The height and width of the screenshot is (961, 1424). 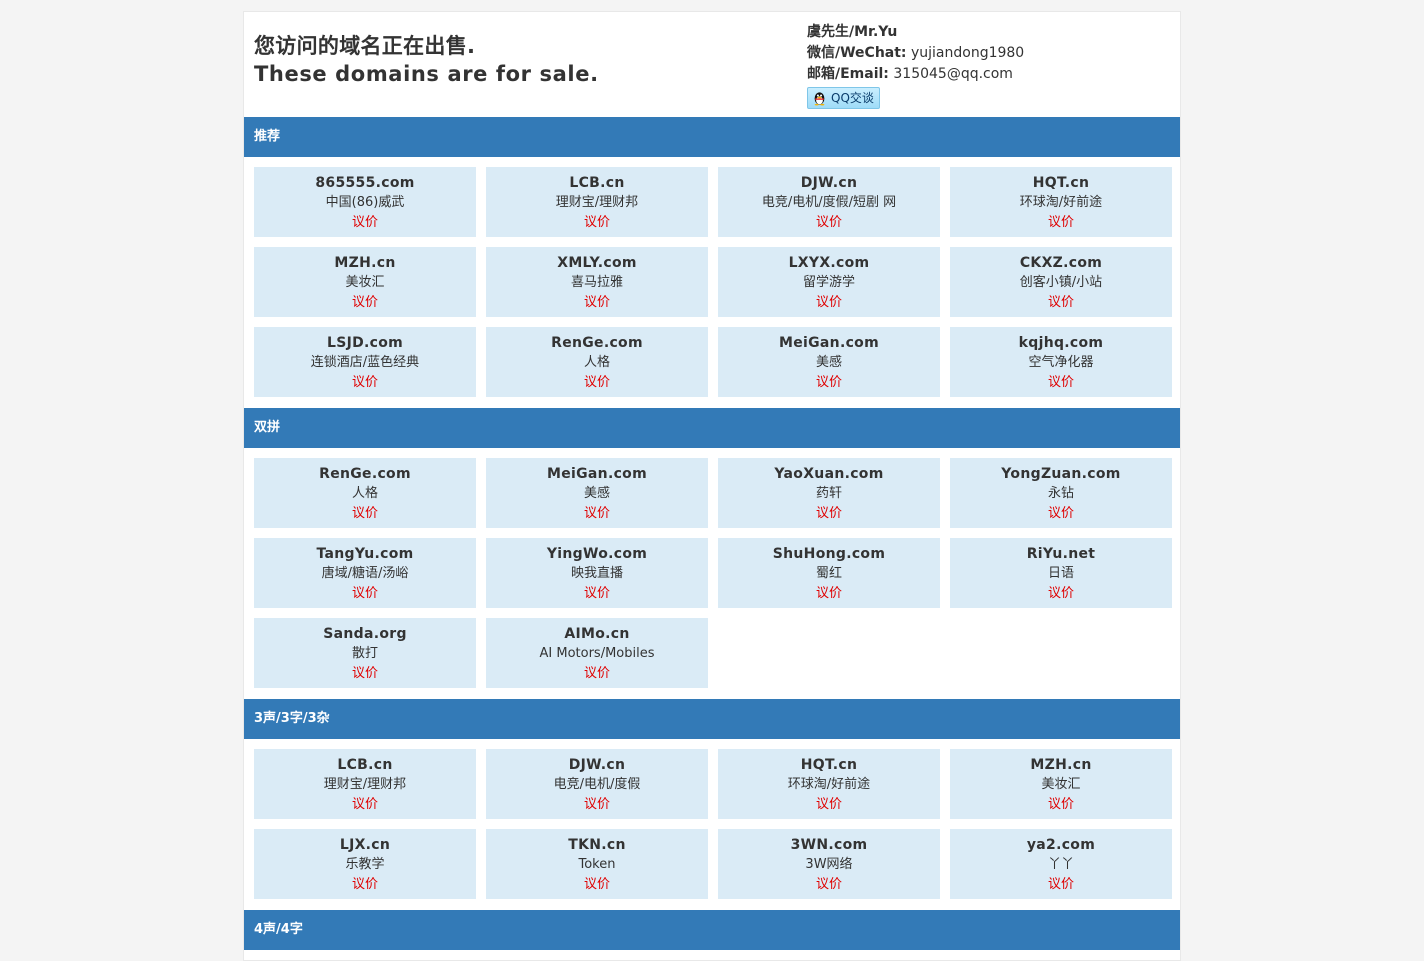 What do you see at coordinates (597, 343) in the screenshot?
I see `domain-name: RenGe.com` at bounding box center [597, 343].